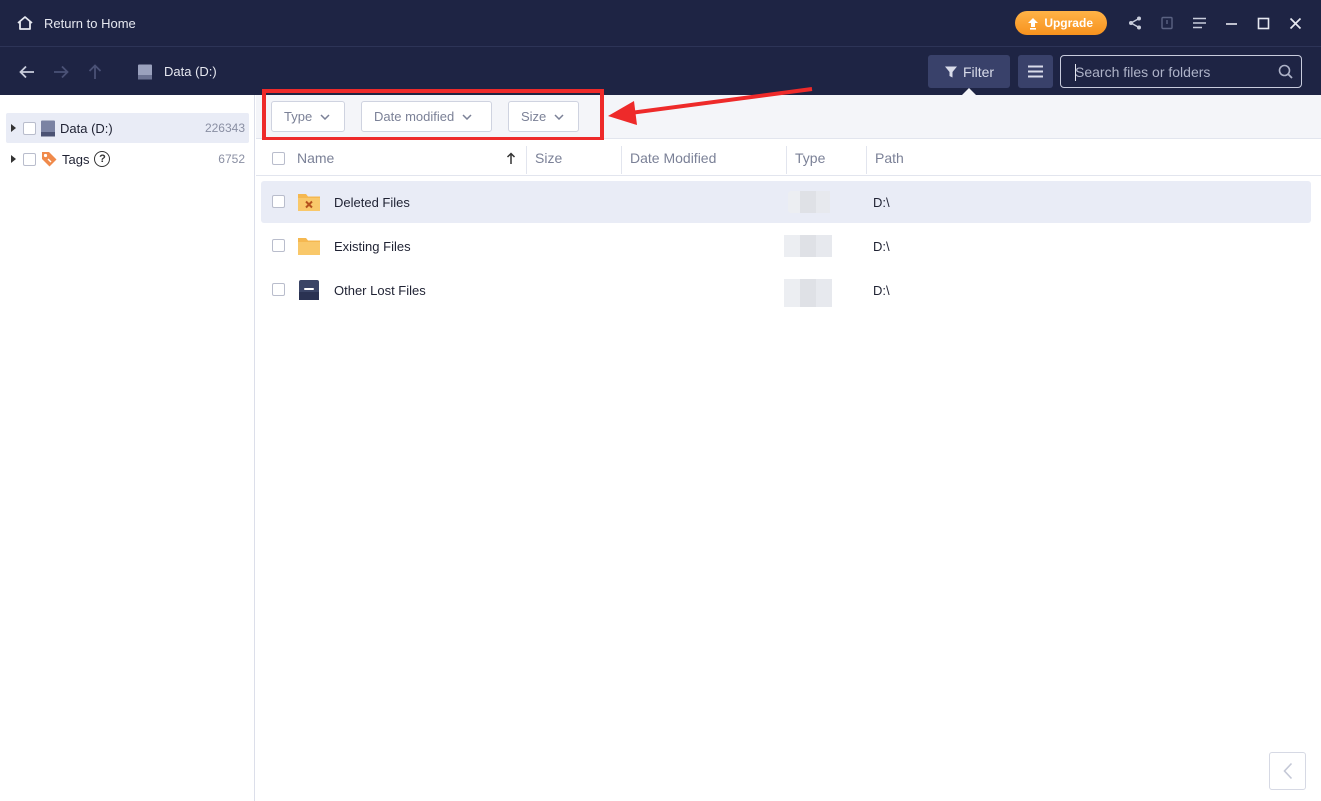 The height and width of the screenshot is (801, 1321). I want to click on column-size-label: Size, so click(549, 158).